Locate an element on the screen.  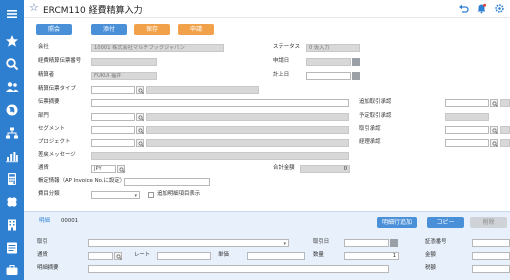
detail-currency-input is located at coordinates (100, 256).